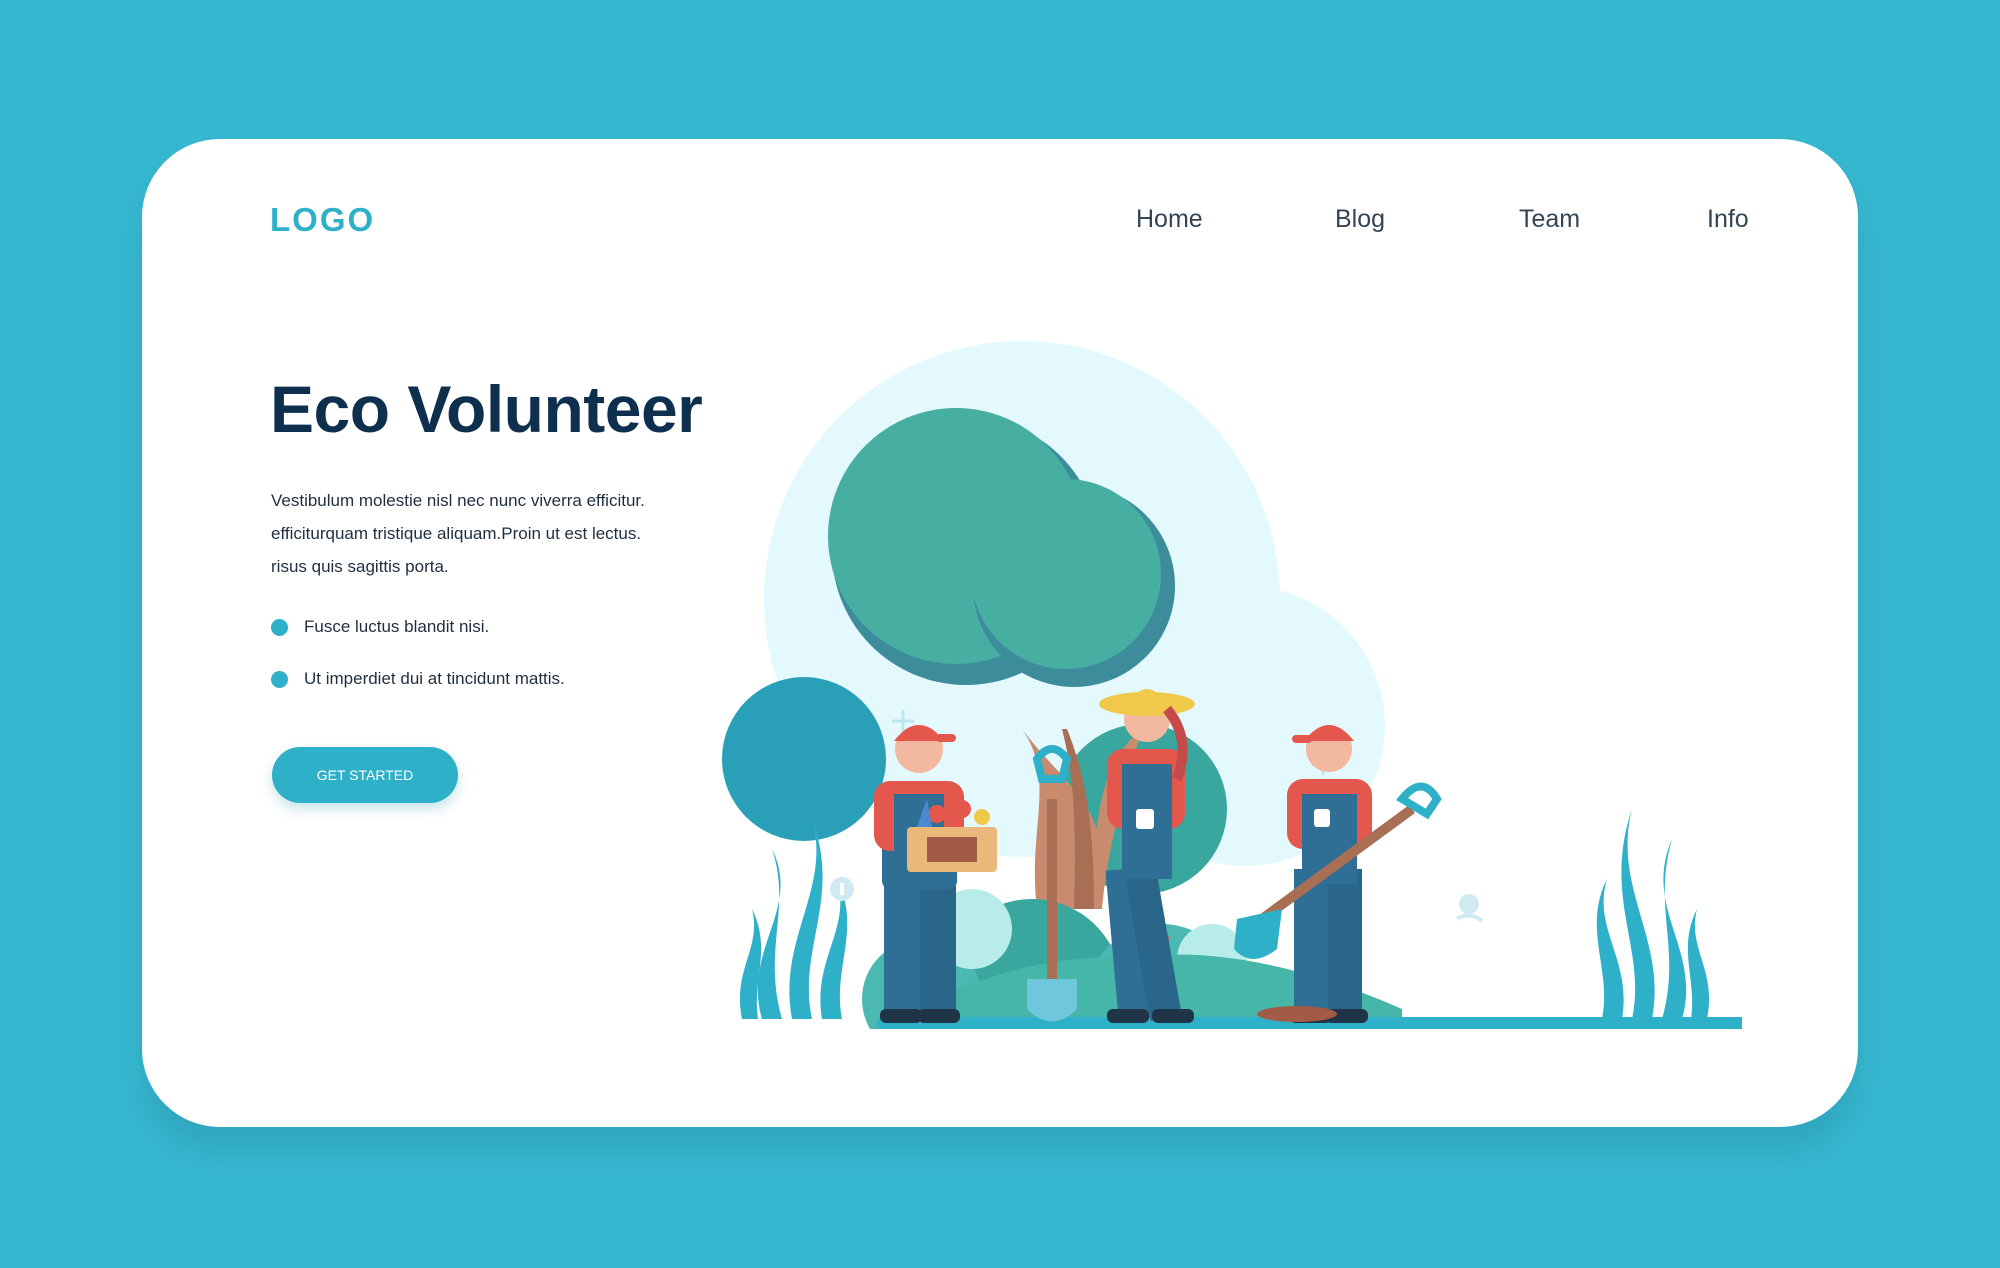  What do you see at coordinates (1728, 219) in the screenshot?
I see `nav-info: Info` at bounding box center [1728, 219].